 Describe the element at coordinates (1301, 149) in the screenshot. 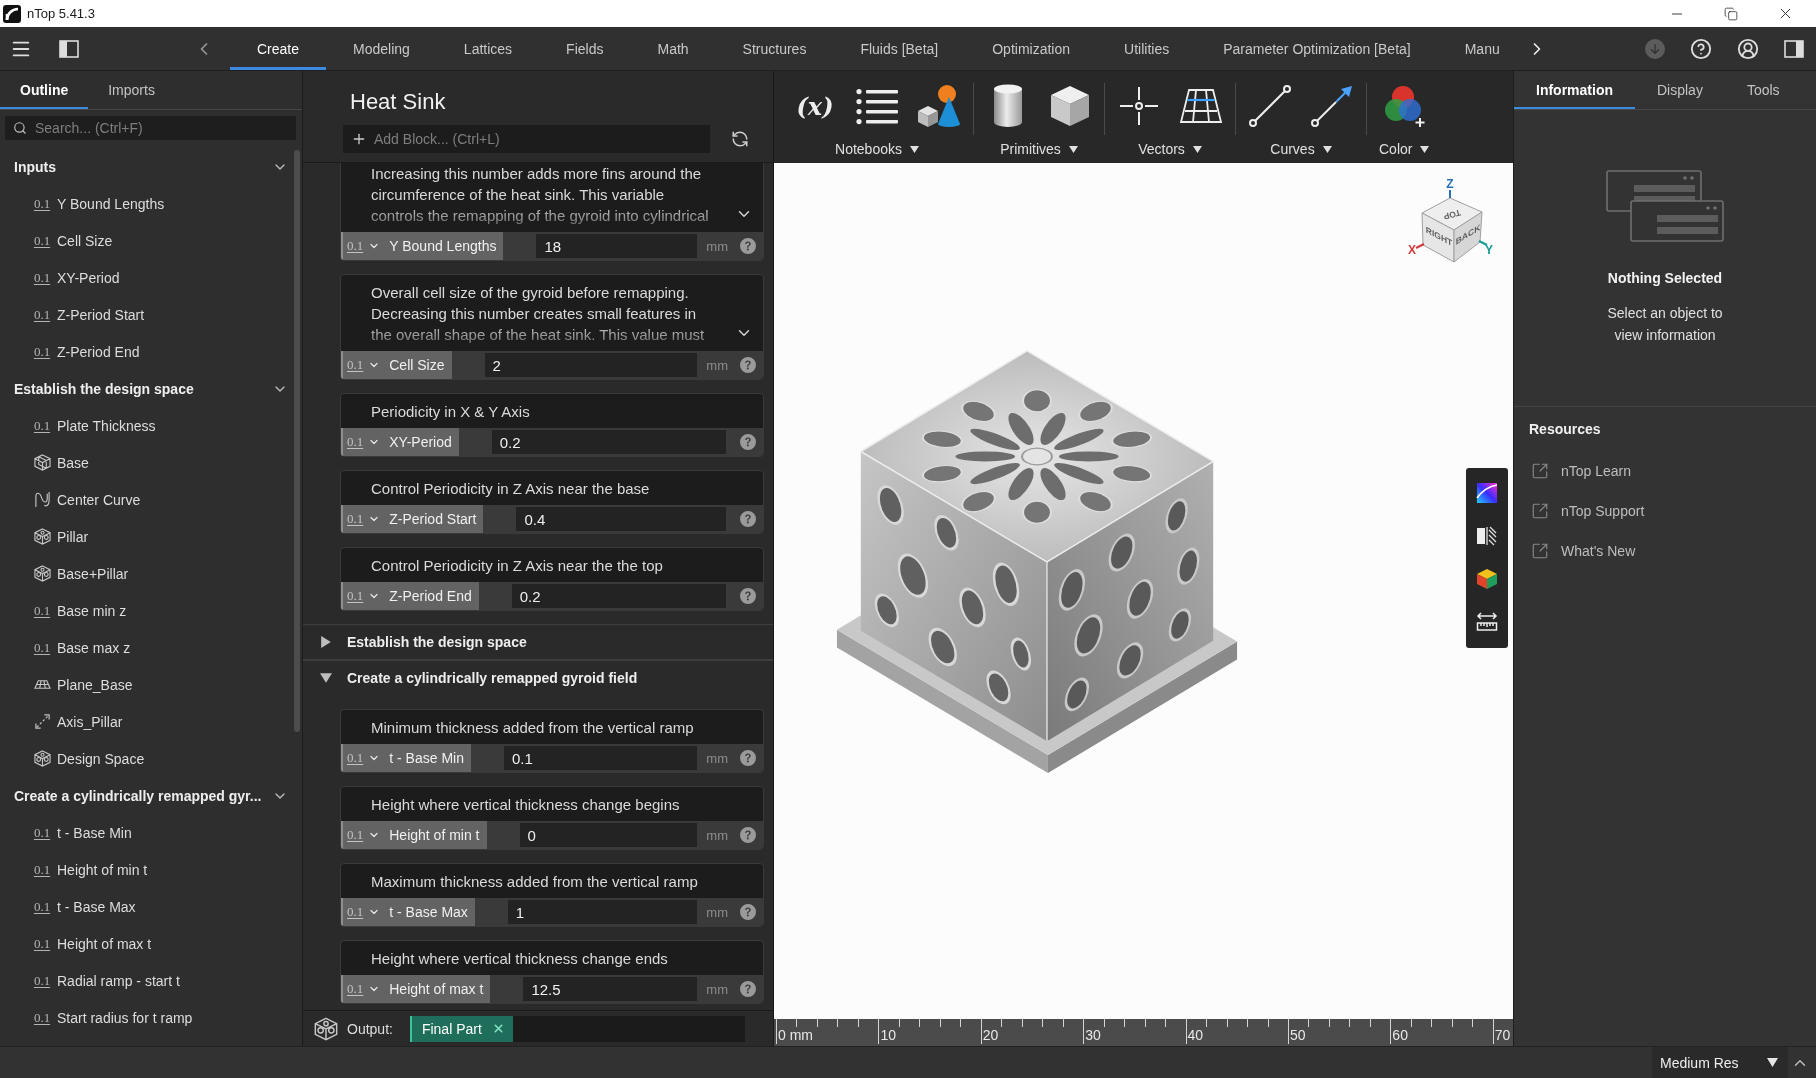

I see `group-menu-button: Curves` at that location.